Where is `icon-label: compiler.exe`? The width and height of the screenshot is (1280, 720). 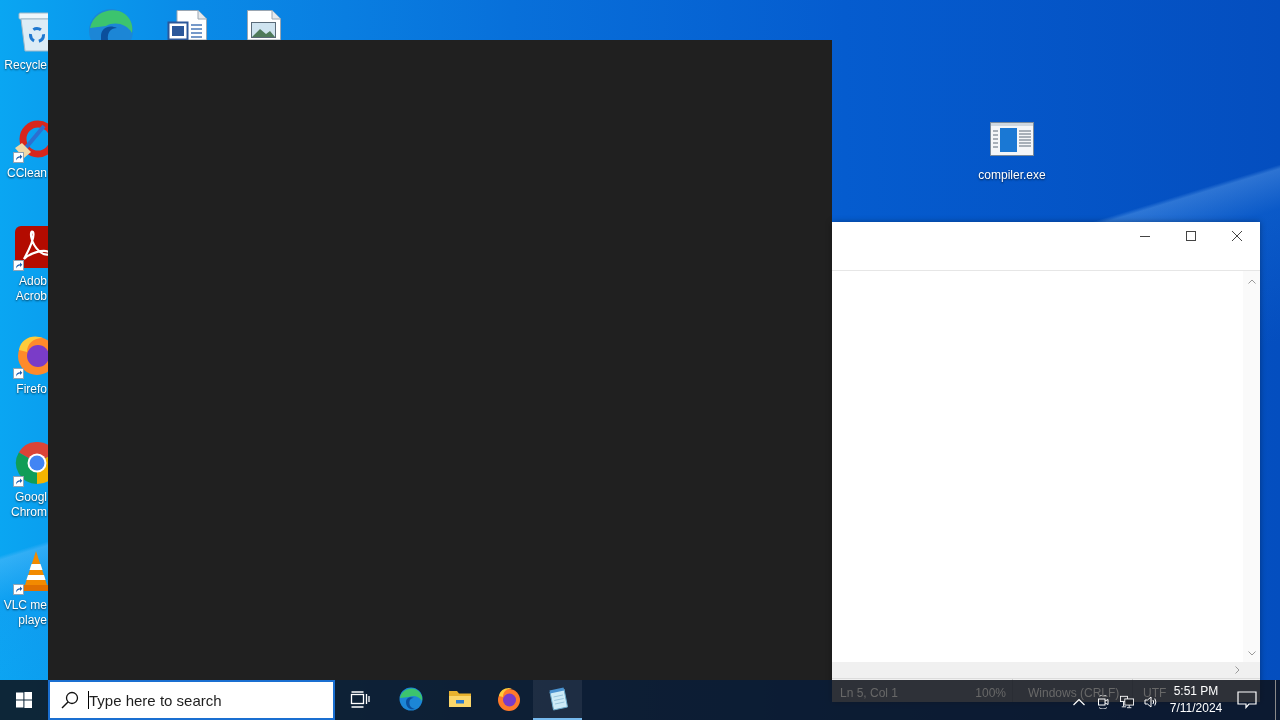
icon-label: compiler.exe is located at coordinates (1012, 175).